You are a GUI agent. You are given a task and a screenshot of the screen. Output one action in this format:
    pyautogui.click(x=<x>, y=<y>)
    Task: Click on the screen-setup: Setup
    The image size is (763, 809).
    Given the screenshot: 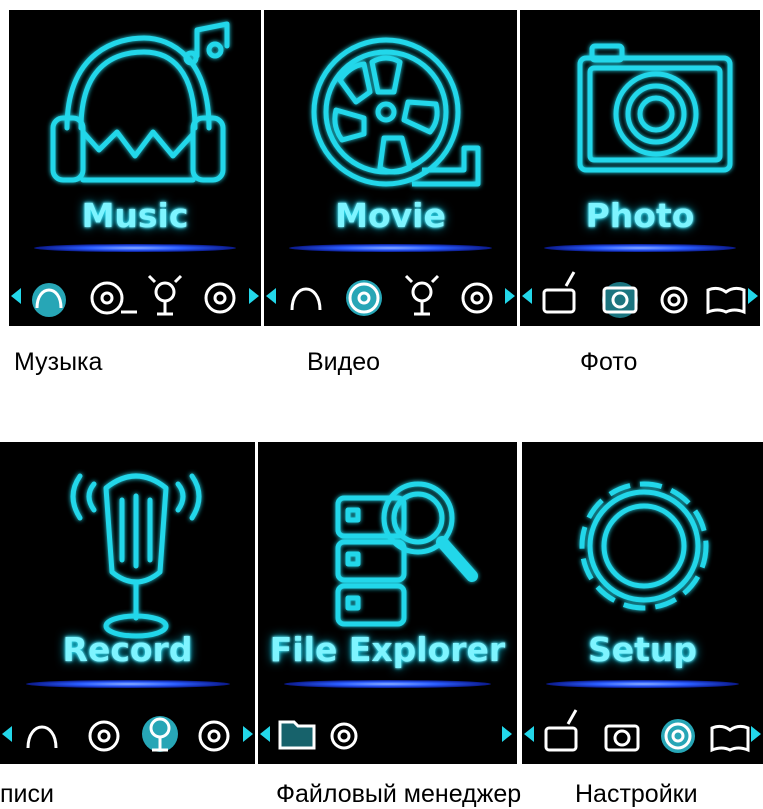 What is the action you would take?
    pyautogui.click(x=642, y=603)
    